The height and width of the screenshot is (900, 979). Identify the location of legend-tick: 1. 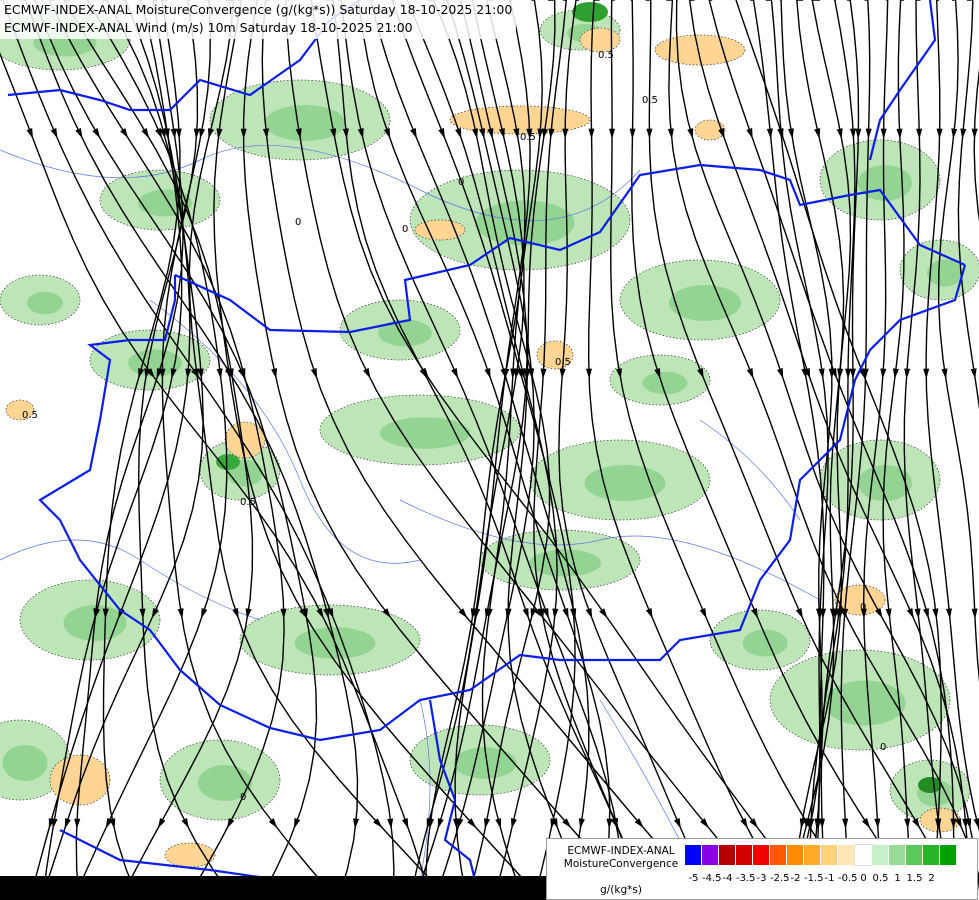
(897, 878).